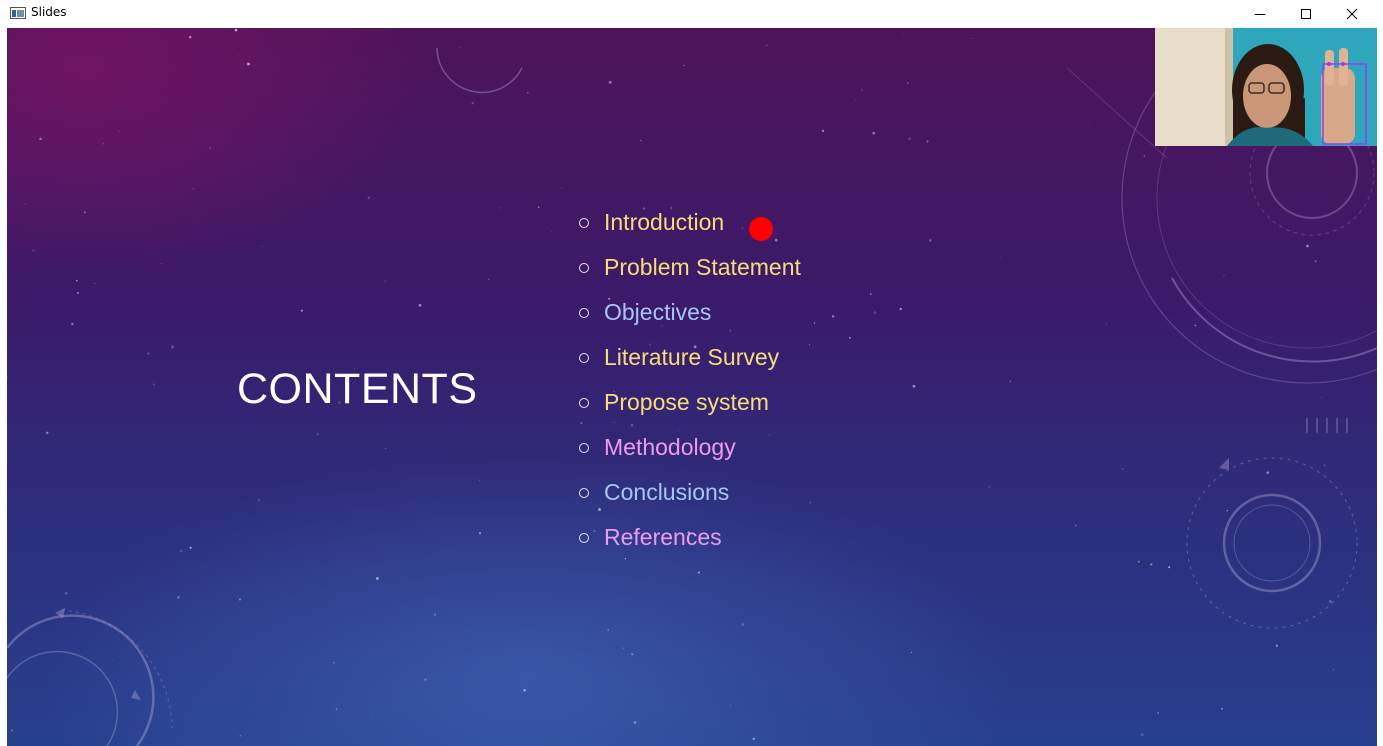 The height and width of the screenshot is (746, 1383). Describe the element at coordinates (691, 14) in the screenshot. I see `window-titlebar: Slides` at that location.